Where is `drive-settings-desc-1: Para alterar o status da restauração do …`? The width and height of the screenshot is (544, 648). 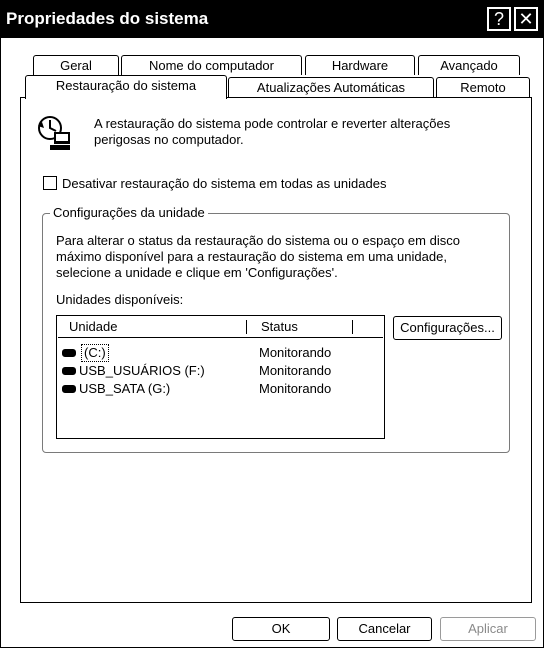
drive-settings-desc-1: Para alterar o status da restauração do … is located at coordinates (258, 240).